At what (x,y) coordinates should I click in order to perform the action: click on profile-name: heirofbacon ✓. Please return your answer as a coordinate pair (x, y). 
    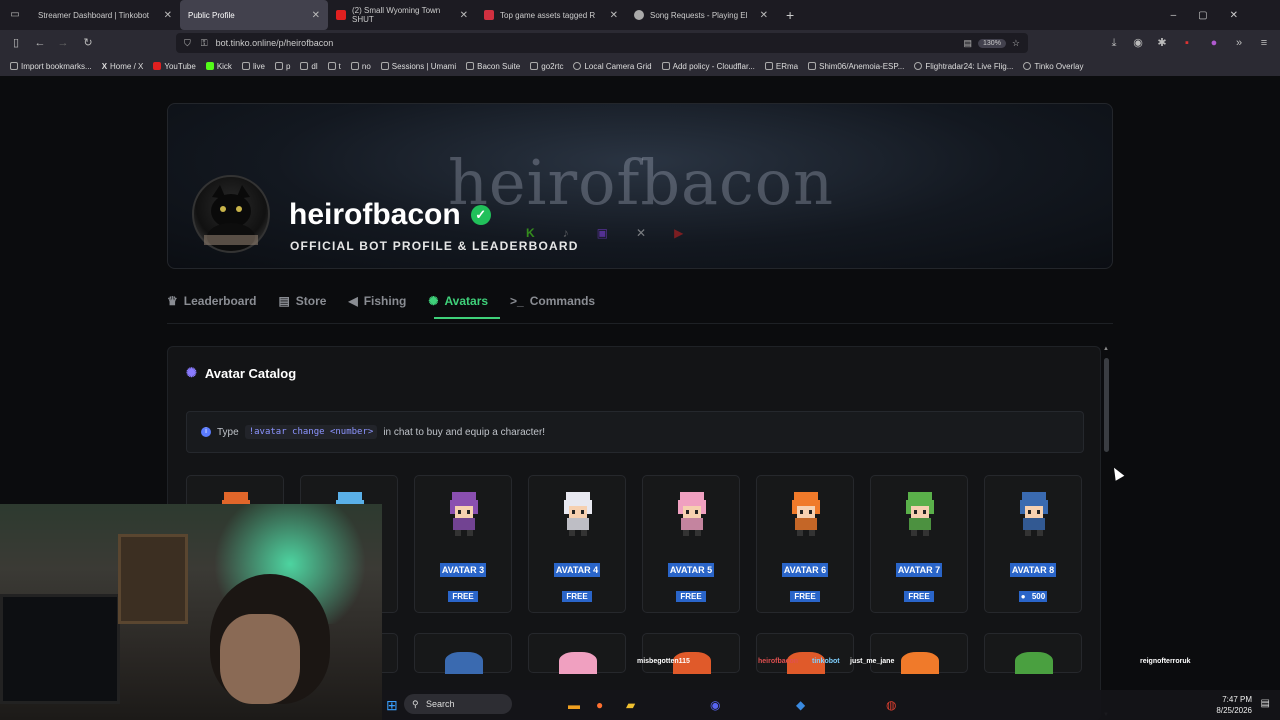
    Looking at the image, I should click on (390, 215).